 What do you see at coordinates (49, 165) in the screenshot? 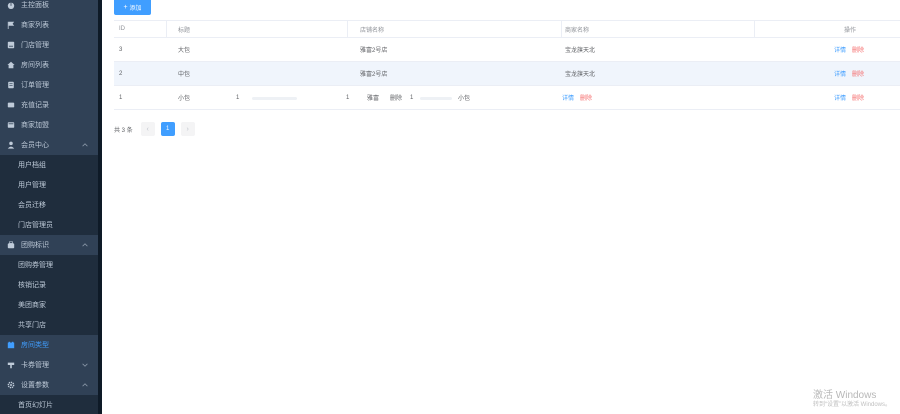
I see `sidebar-item-user-groups: 用户档组` at bounding box center [49, 165].